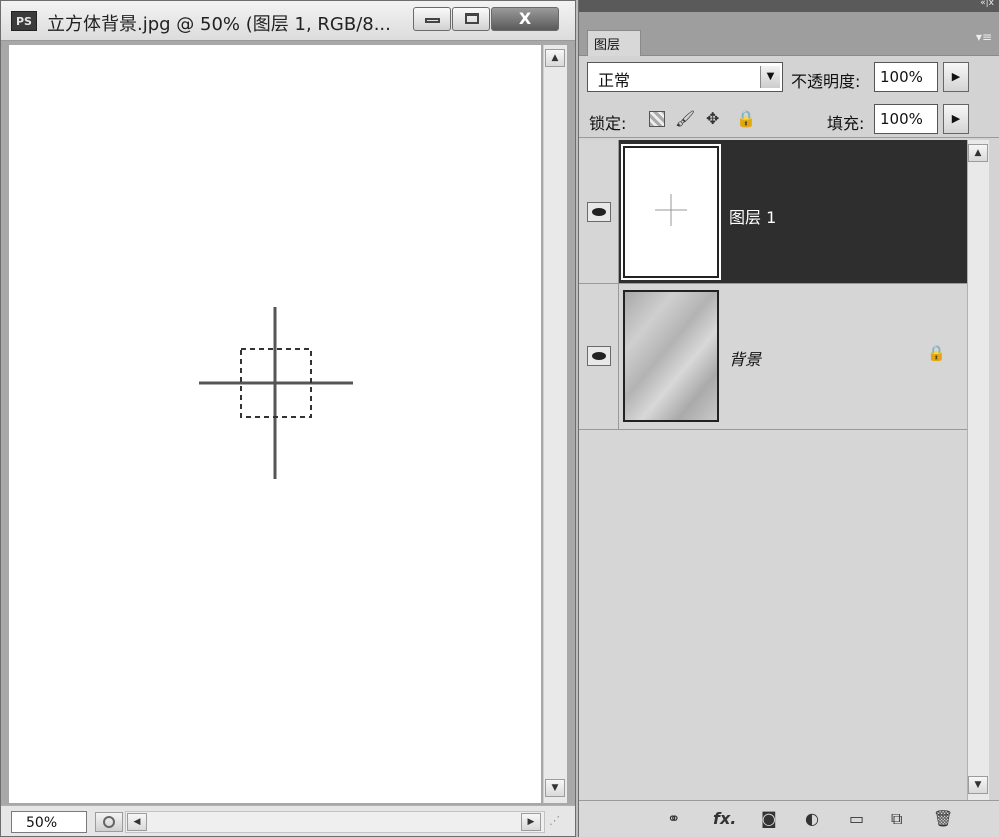 This screenshot has height=837, width=999. I want to click on new-layer-icon: ⧉, so click(896, 819).